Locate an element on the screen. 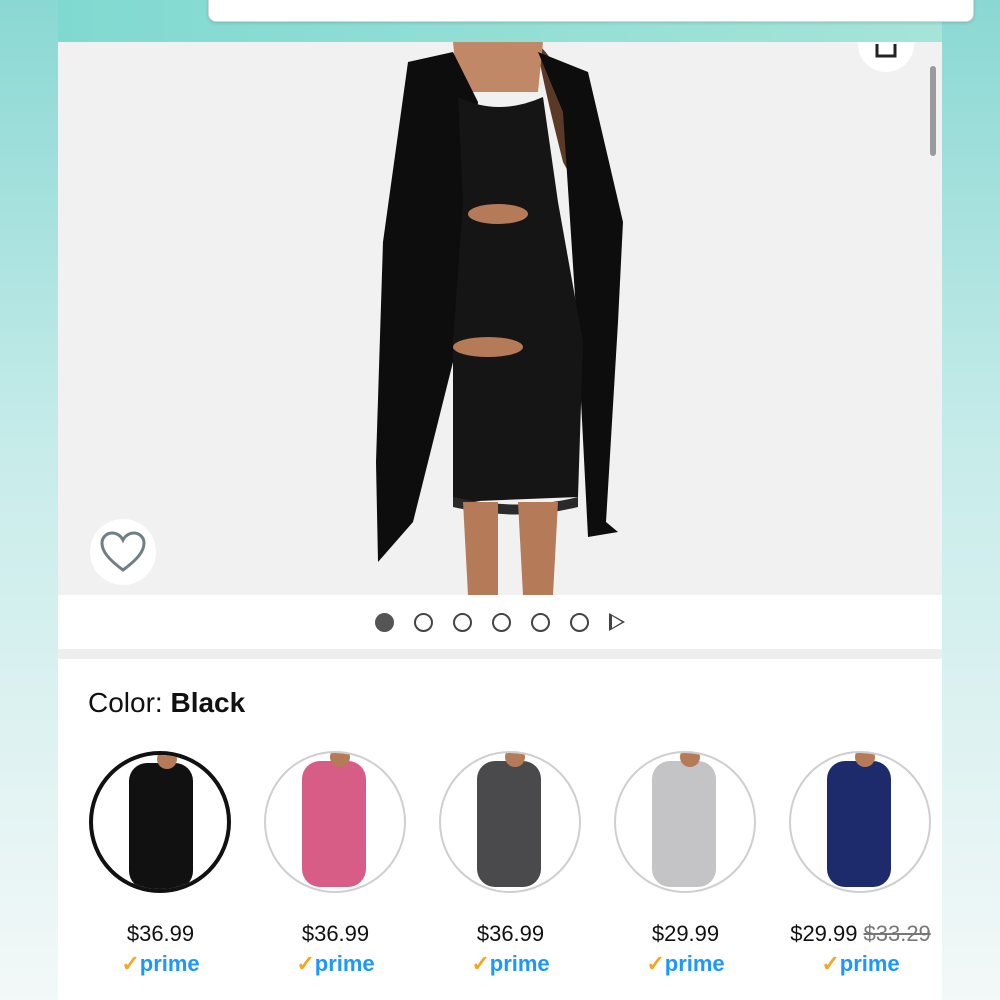  swatch-light-gray is located at coordinates (685, 822).